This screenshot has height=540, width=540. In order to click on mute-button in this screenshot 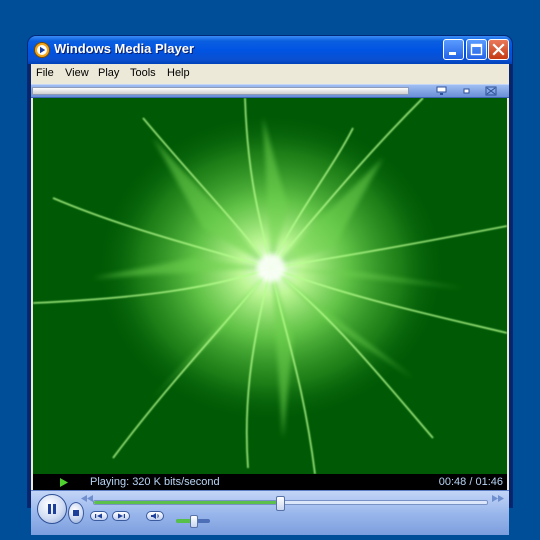, I will do `click(155, 516)`.